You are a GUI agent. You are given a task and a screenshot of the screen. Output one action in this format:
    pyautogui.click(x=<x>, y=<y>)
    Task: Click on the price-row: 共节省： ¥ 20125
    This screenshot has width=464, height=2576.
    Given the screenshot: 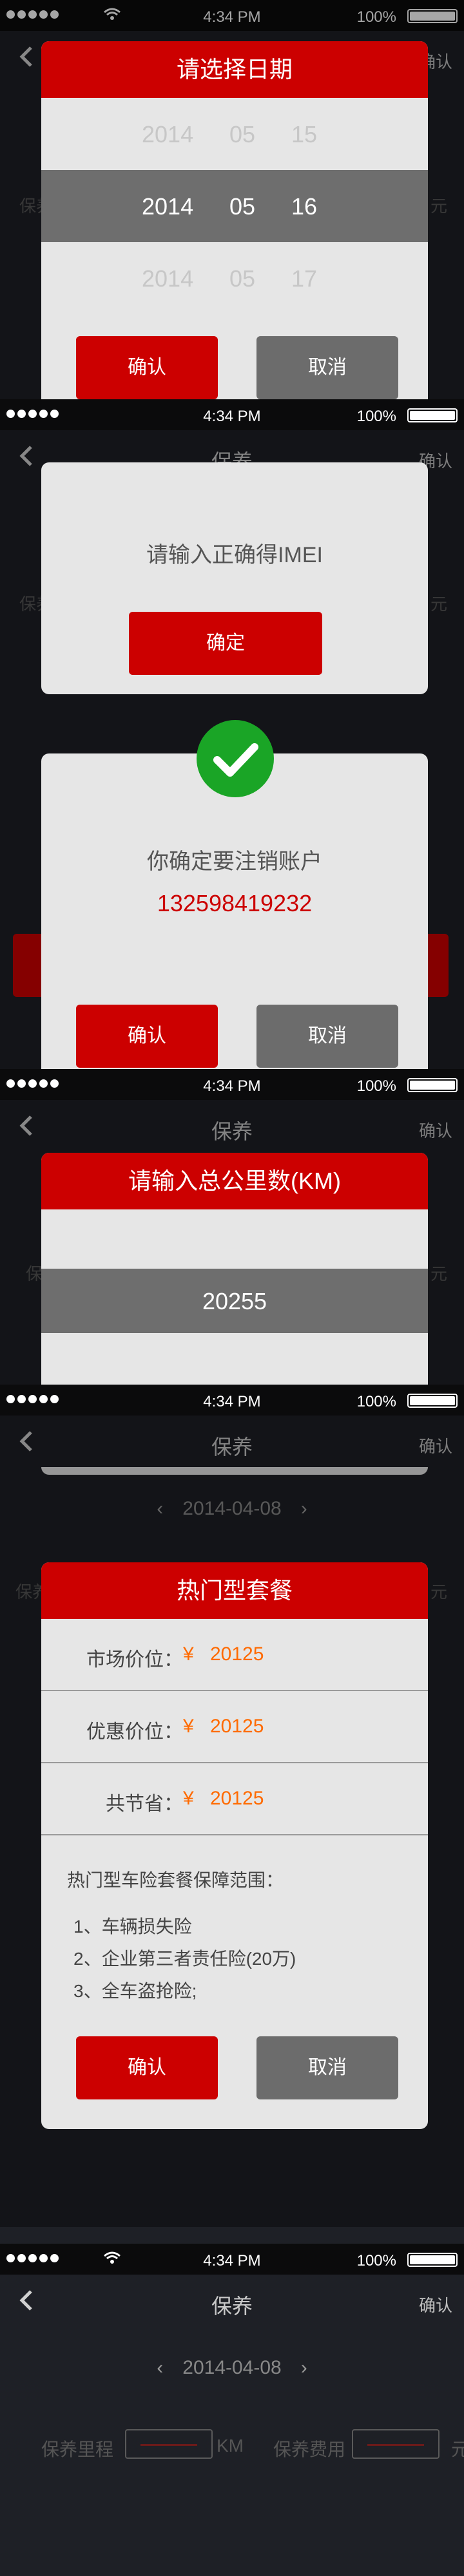 What is the action you would take?
    pyautogui.click(x=234, y=1799)
    